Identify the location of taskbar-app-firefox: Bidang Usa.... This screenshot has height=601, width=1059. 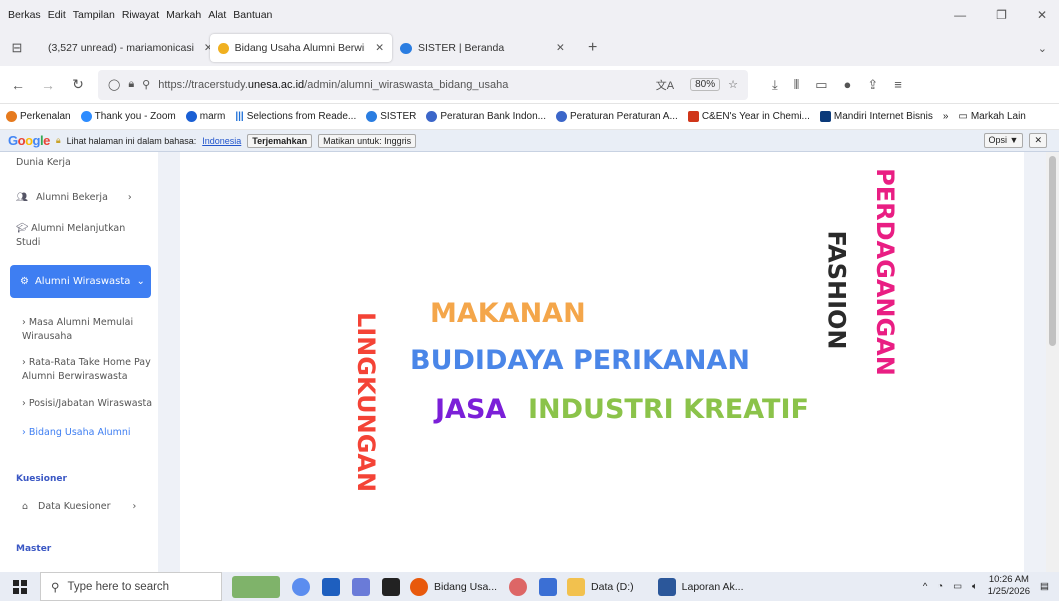
(453, 586).